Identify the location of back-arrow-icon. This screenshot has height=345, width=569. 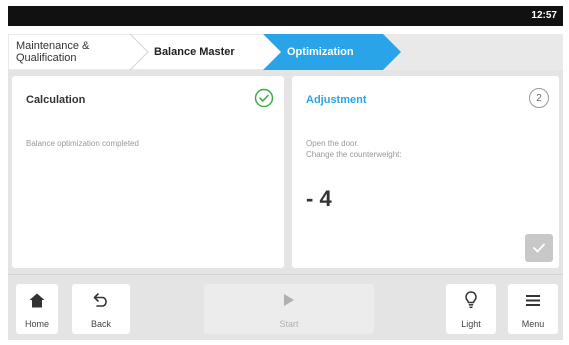
(100, 300).